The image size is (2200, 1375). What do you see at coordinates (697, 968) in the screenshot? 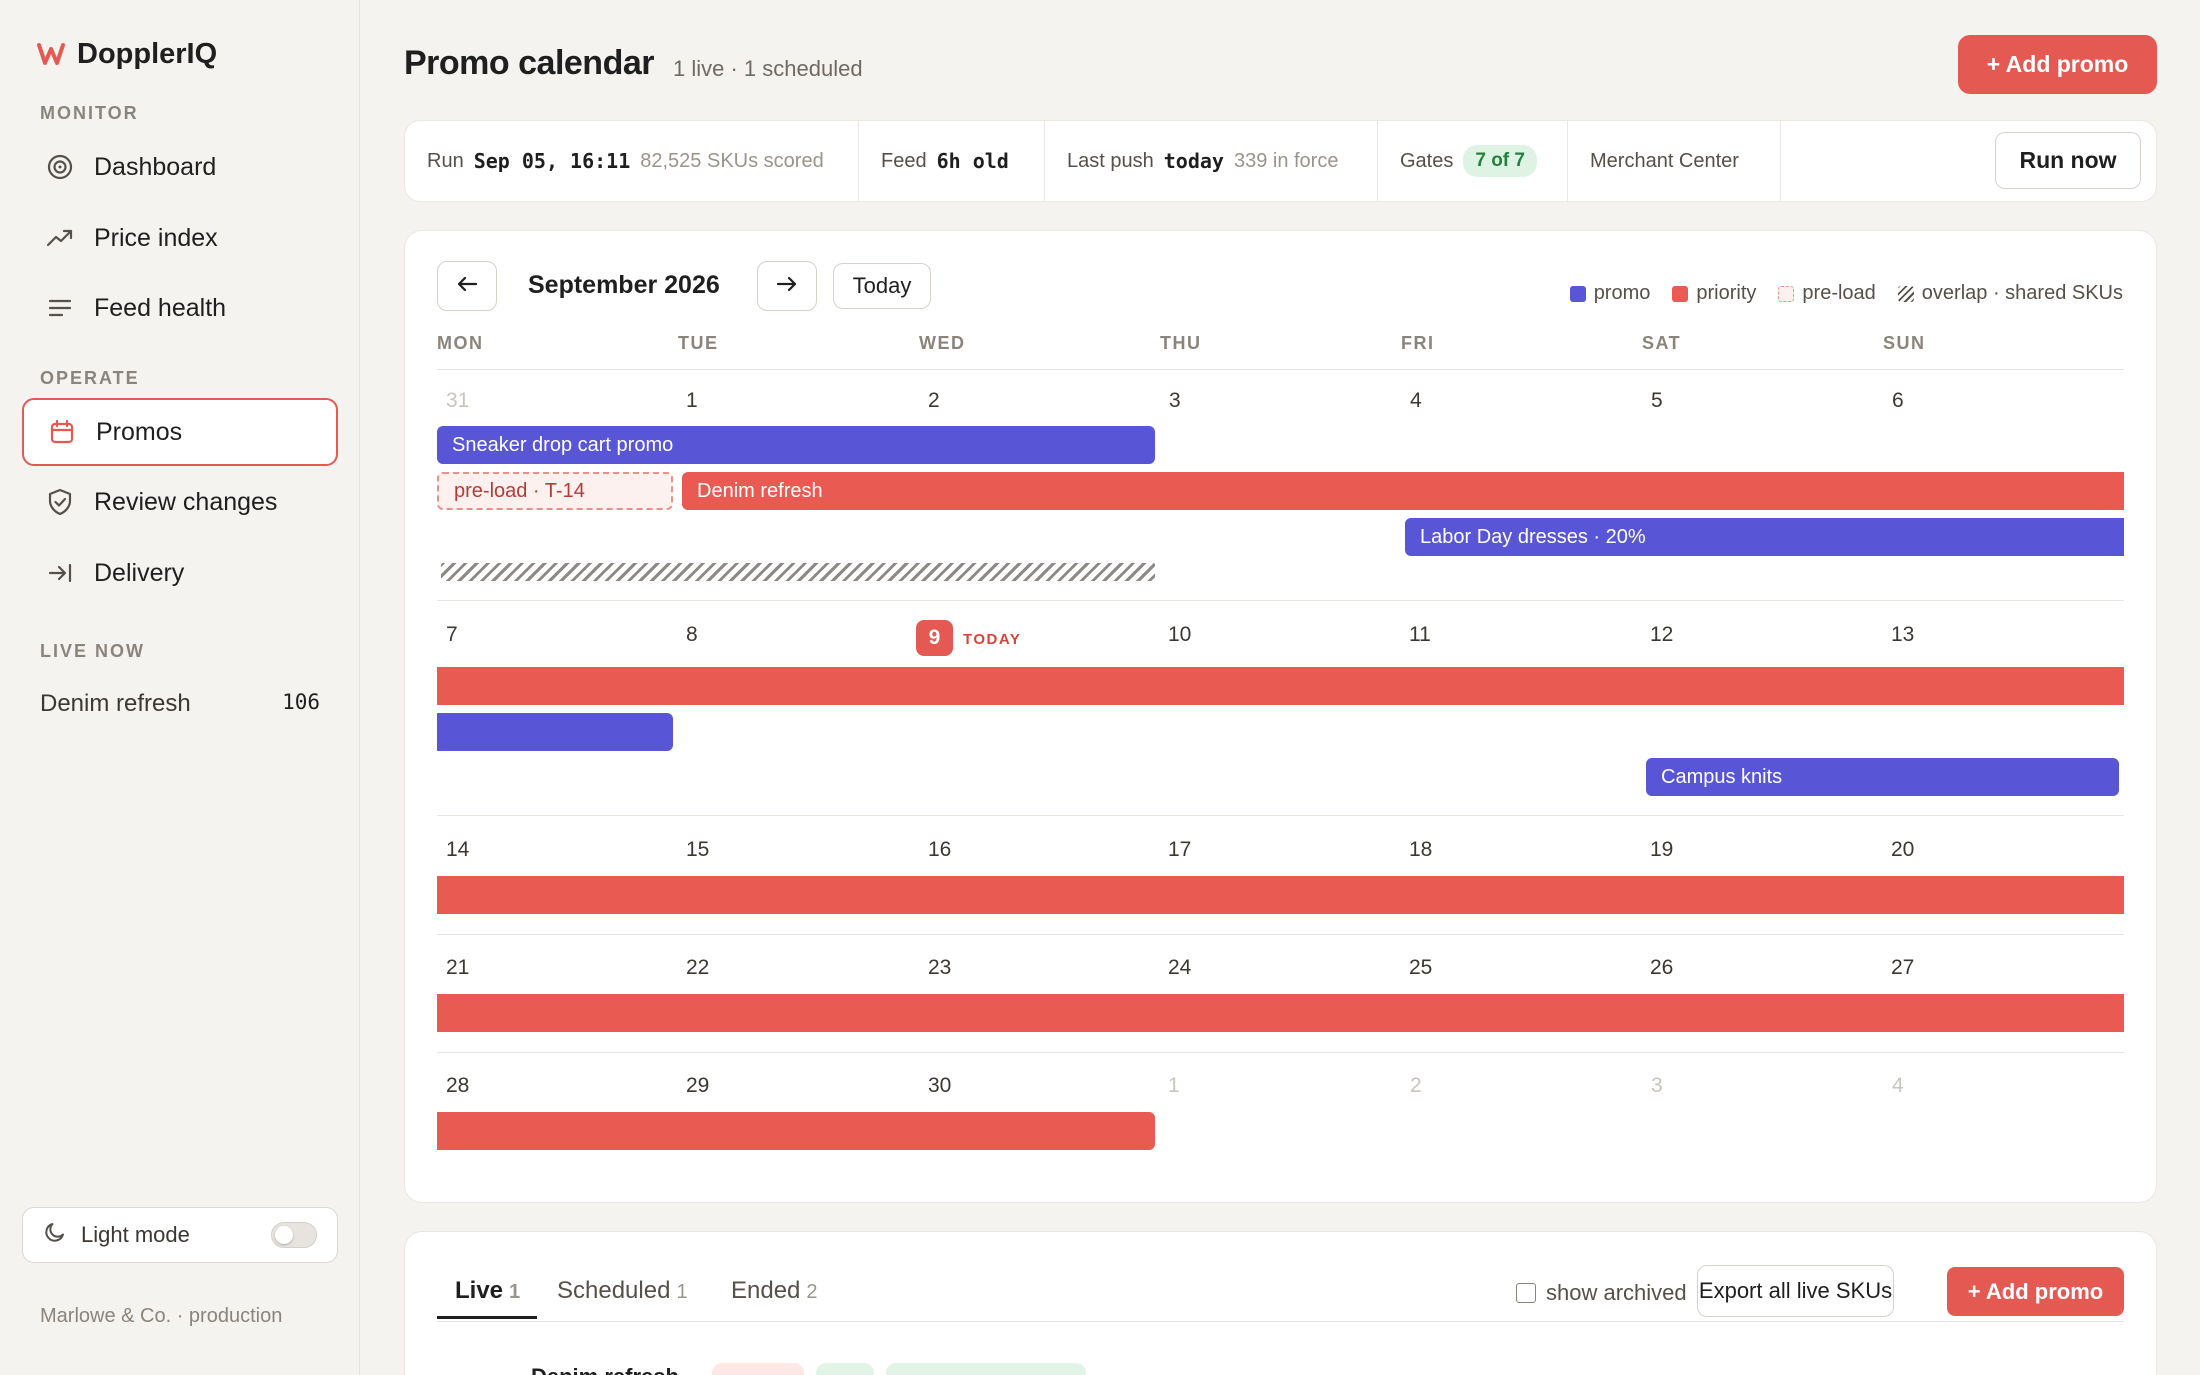
I see `day-cell: 22` at bounding box center [697, 968].